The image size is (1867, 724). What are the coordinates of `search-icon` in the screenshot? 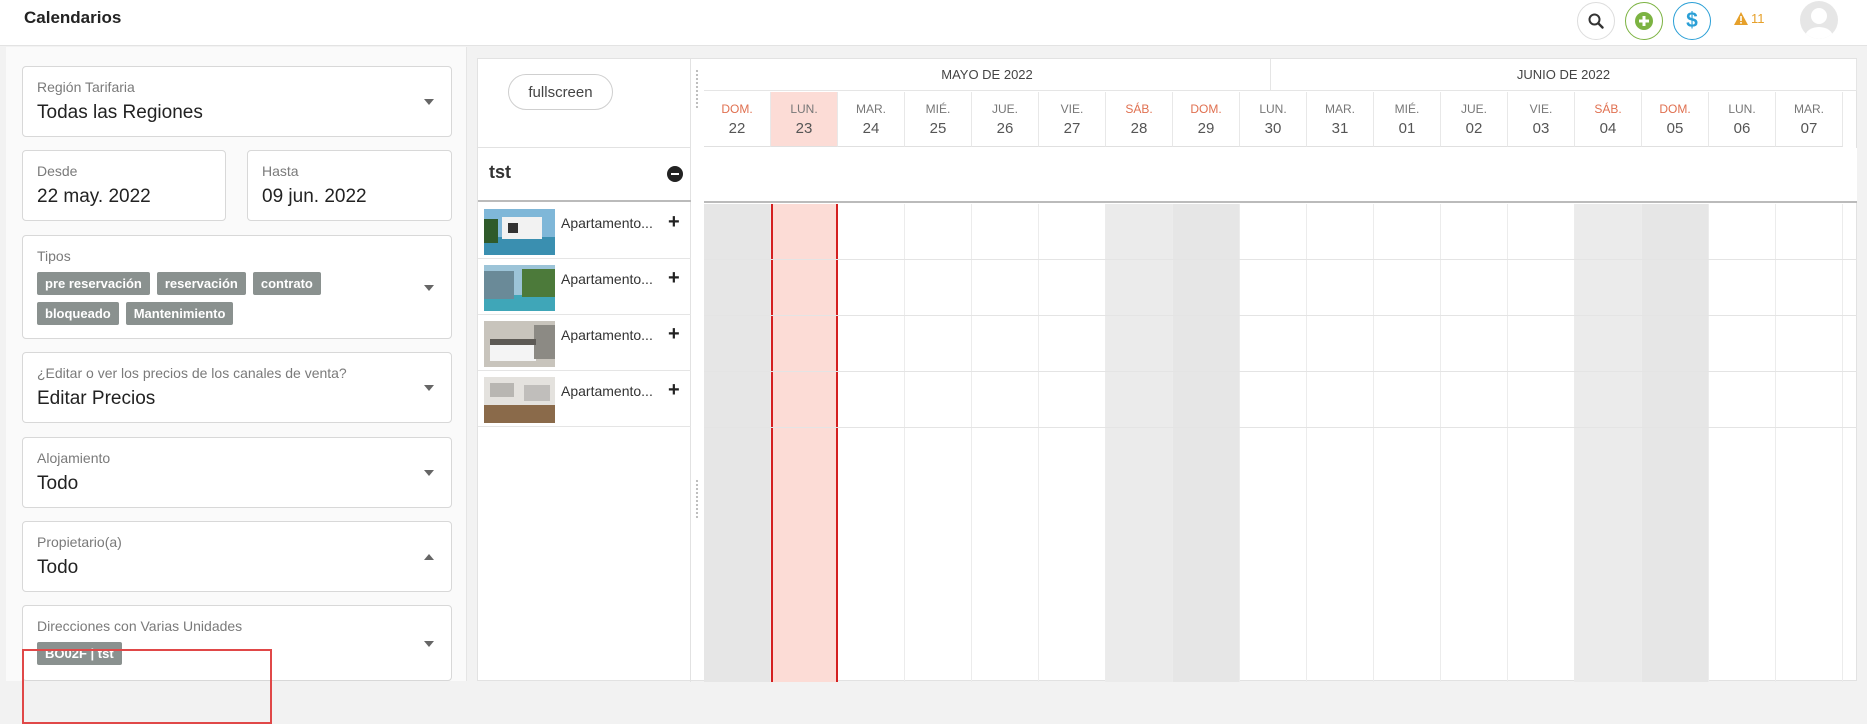 It's located at (1596, 21).